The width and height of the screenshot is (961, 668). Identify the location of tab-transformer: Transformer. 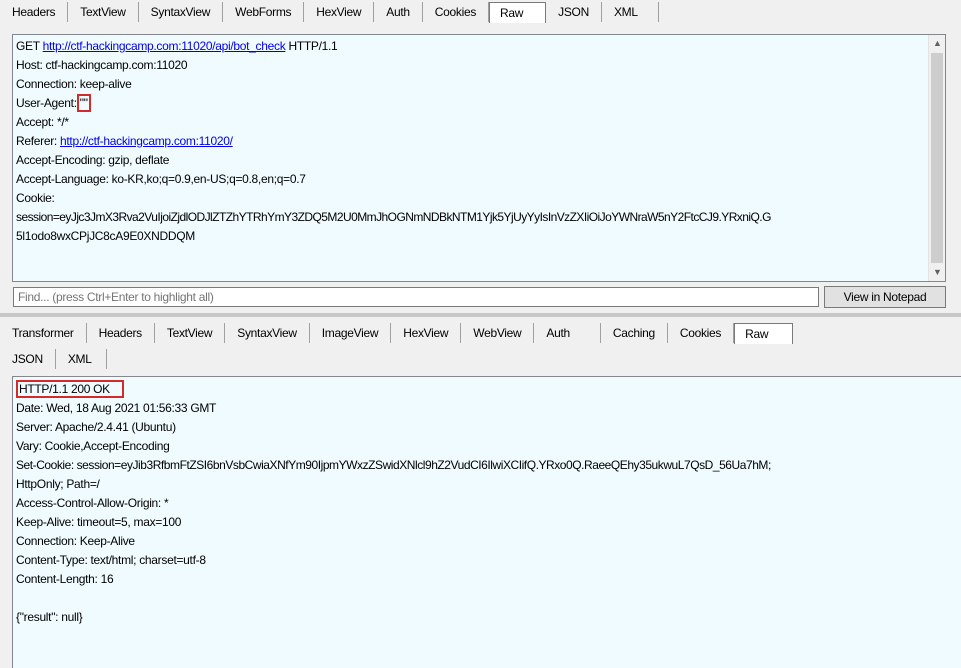
(45, 333).